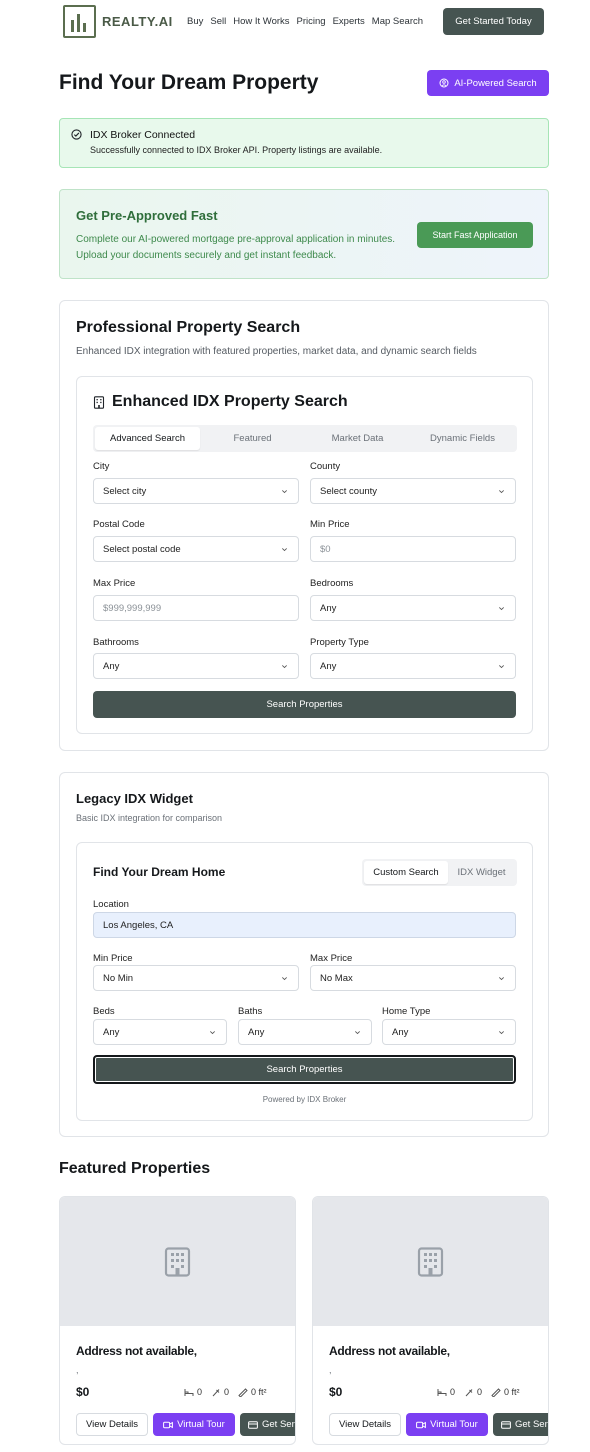 The height and width of the screenshot is (1452, 590). What do you see at coordinates (304, 704) in the screenshot?
I see `search-properties-button: Search Properties` at bounding box center [304, 704].